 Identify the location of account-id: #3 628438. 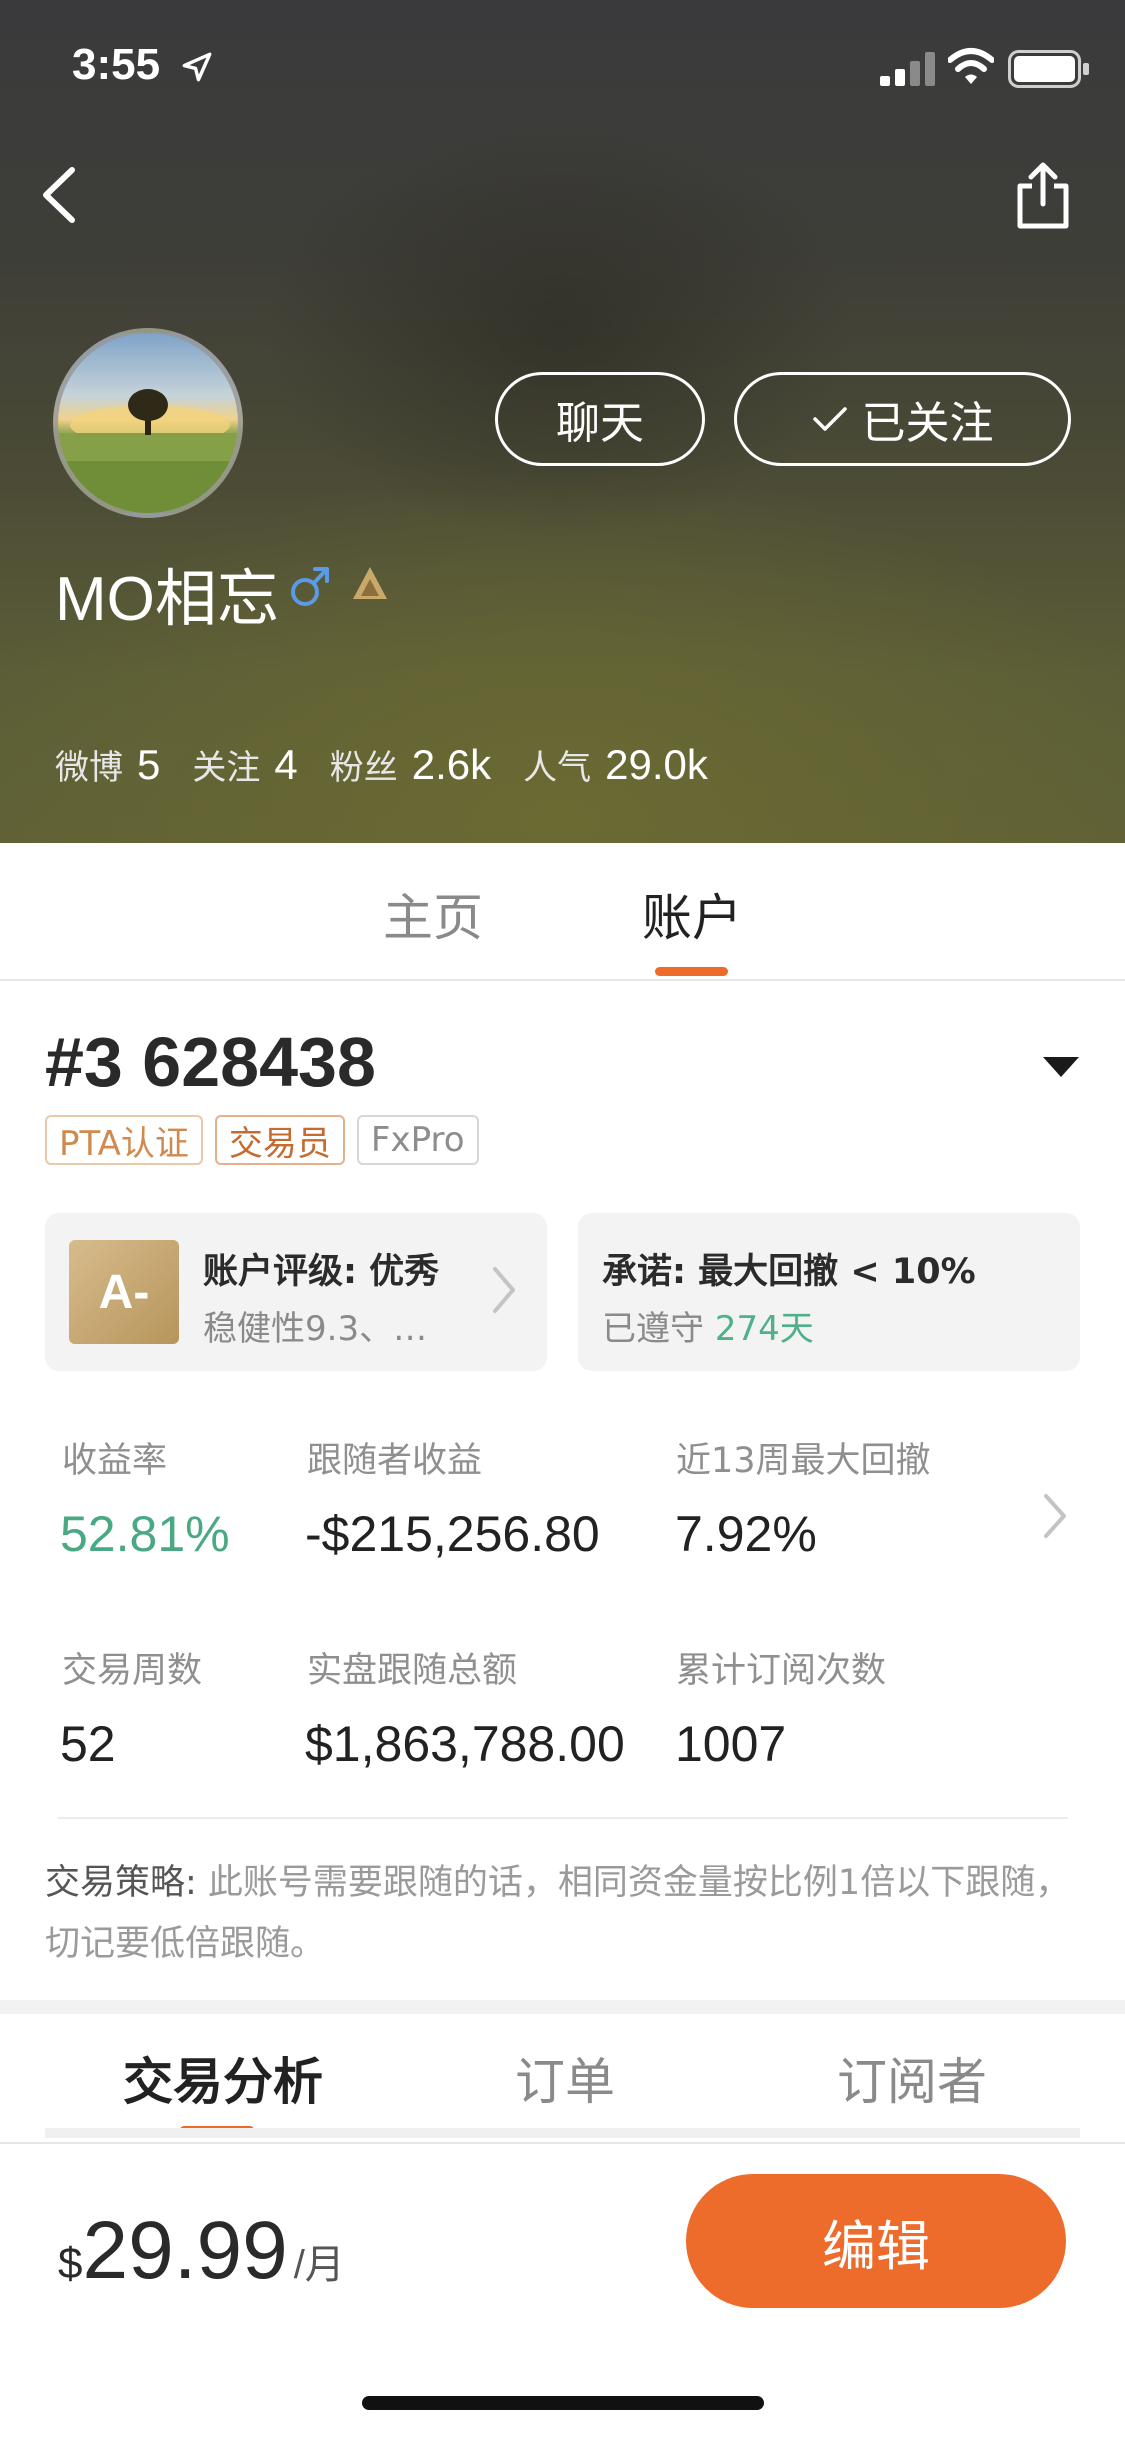
(210, 1062).